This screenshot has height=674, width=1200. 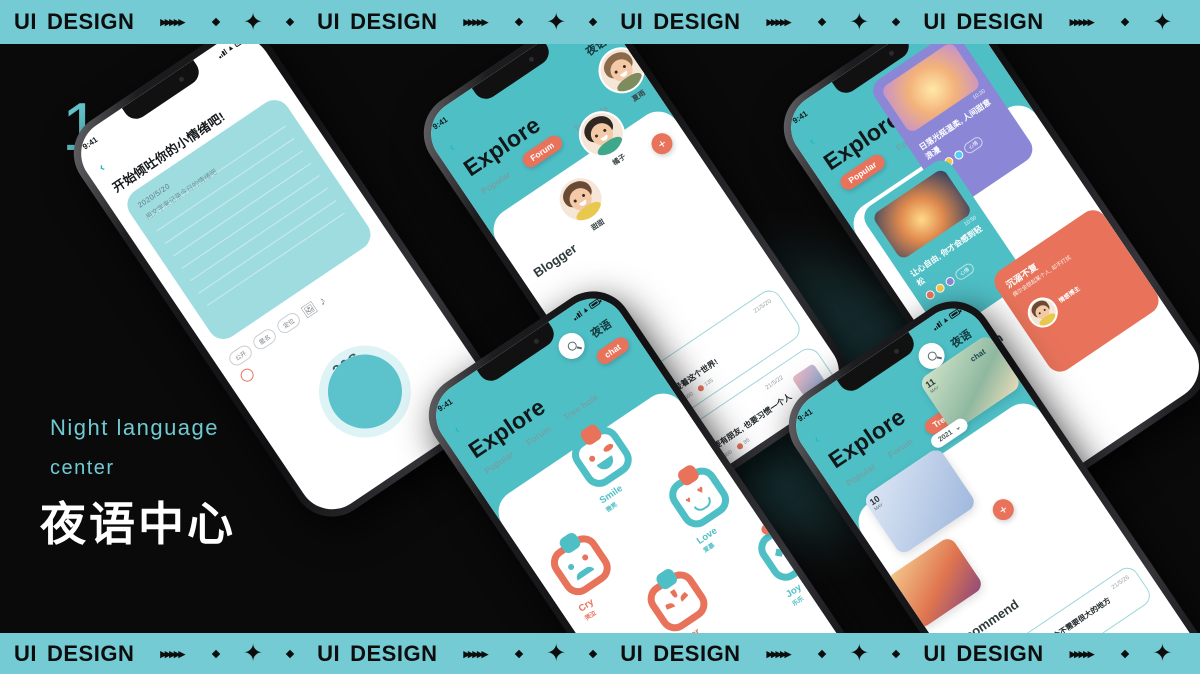 I want to click on section-blogger: Blogger, so click(x=555, y=260).